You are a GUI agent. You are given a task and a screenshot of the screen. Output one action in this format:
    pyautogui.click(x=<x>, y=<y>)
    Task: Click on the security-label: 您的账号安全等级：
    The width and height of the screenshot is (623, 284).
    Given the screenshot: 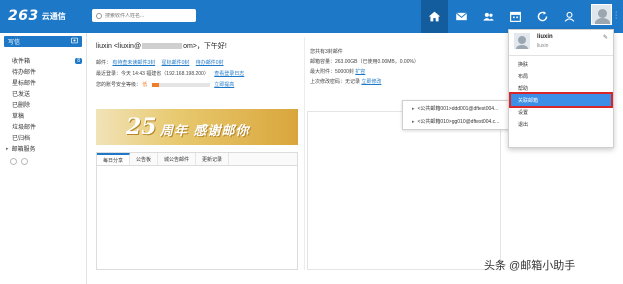 What is the action you would take?
    pyautogui.click(x=119, y=85)
    